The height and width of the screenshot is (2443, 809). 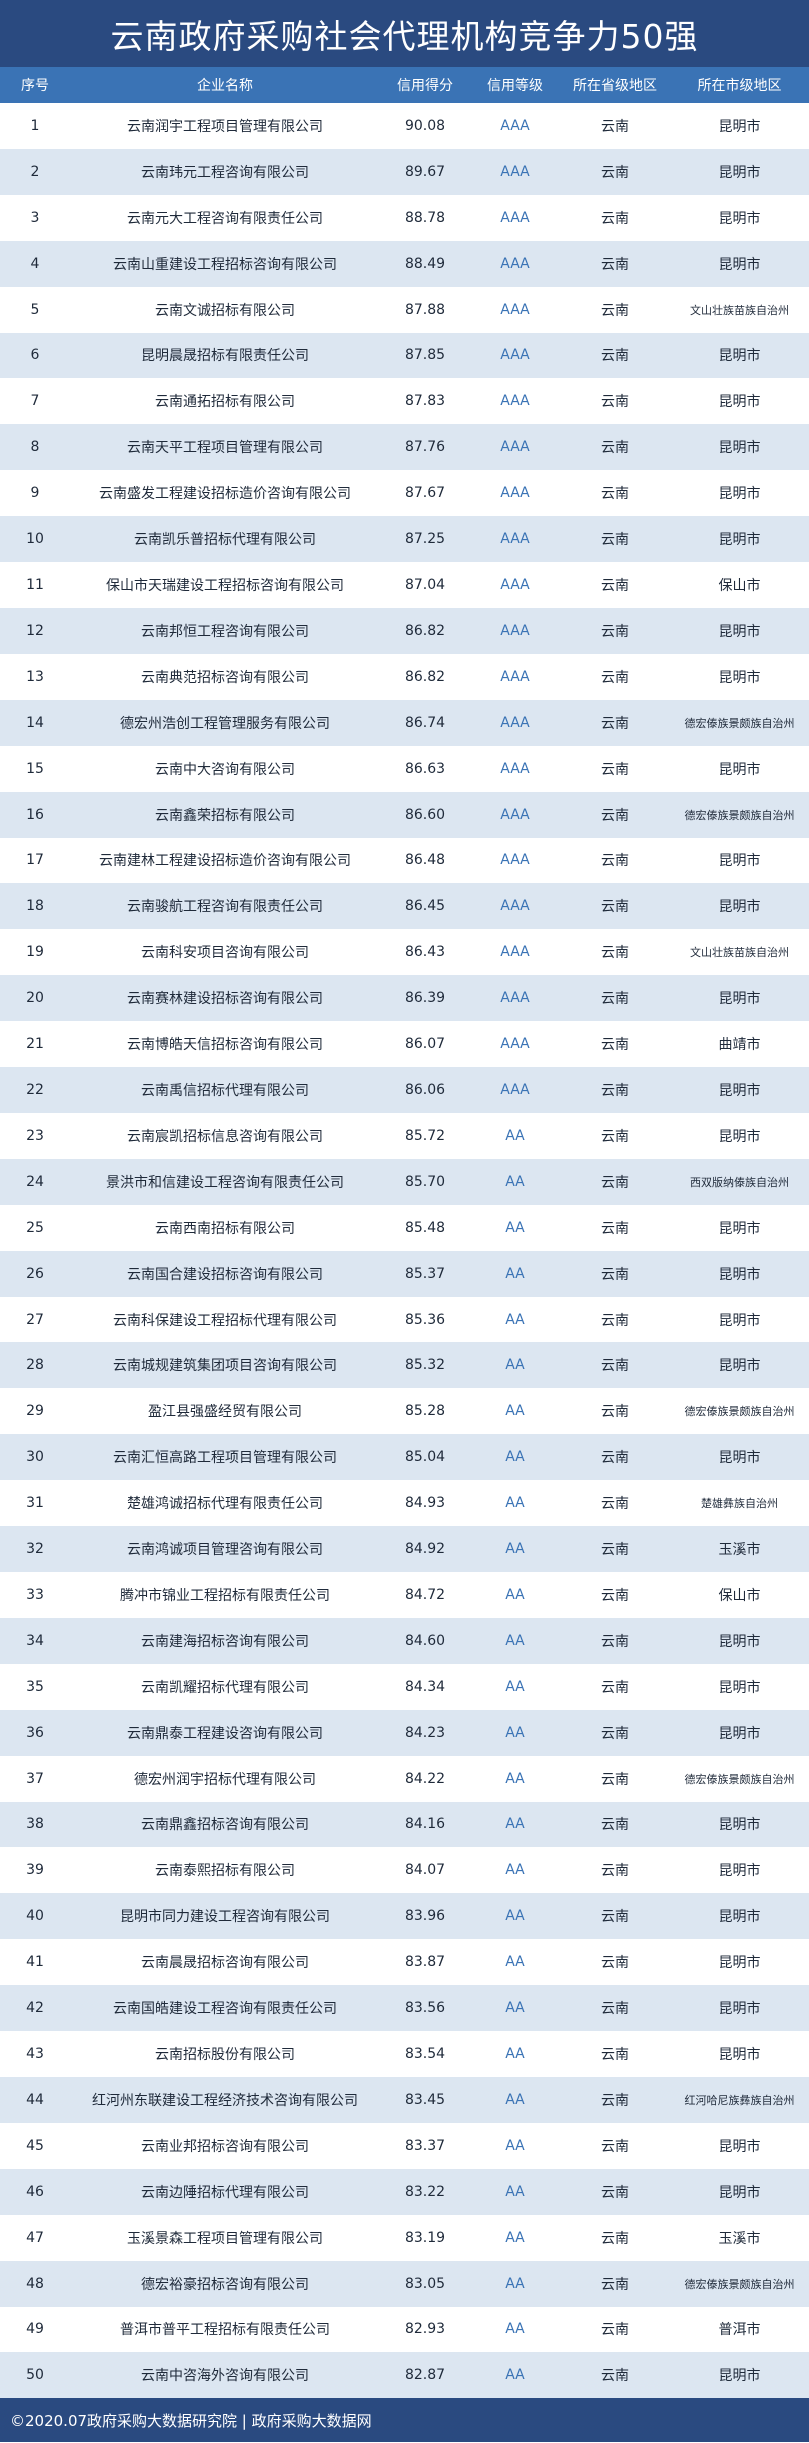 What do you see at coordinates (225, 1871) in the screenshot?
I see `company-cell: 云南泰熙招标有限公司` at bounding box center [225, 1871].